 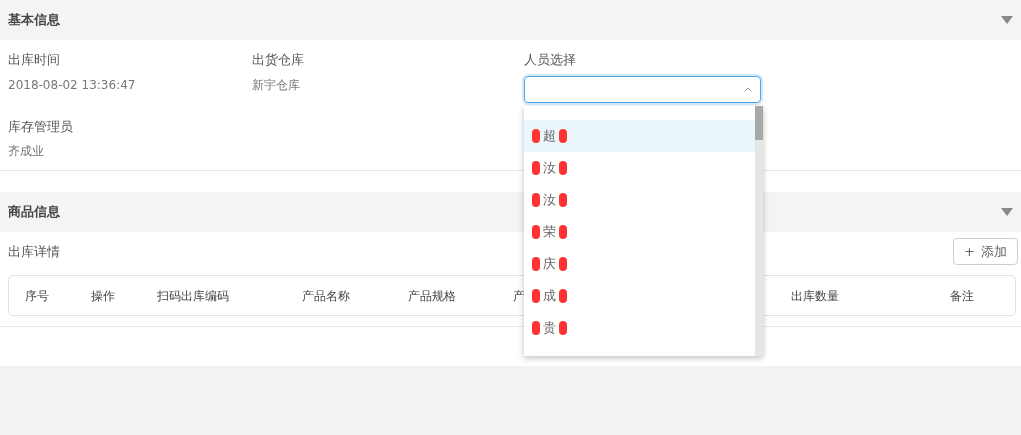 I want to click on field-label: 出库时间, so click(x=34, y=60).